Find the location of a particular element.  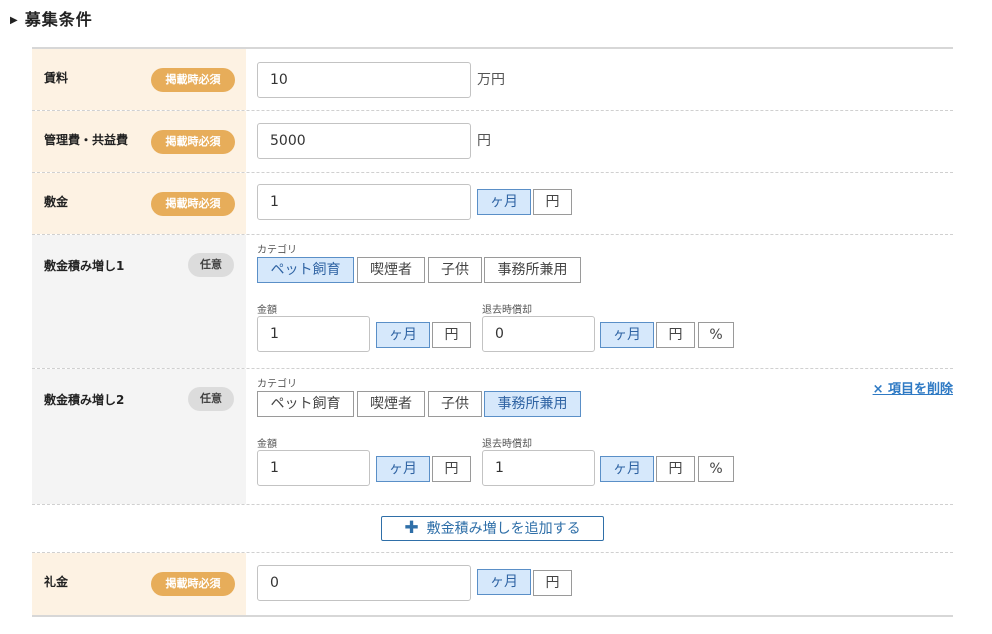

extra-deposit-1-refund-input: 0 is located at coordinates (538, 334).